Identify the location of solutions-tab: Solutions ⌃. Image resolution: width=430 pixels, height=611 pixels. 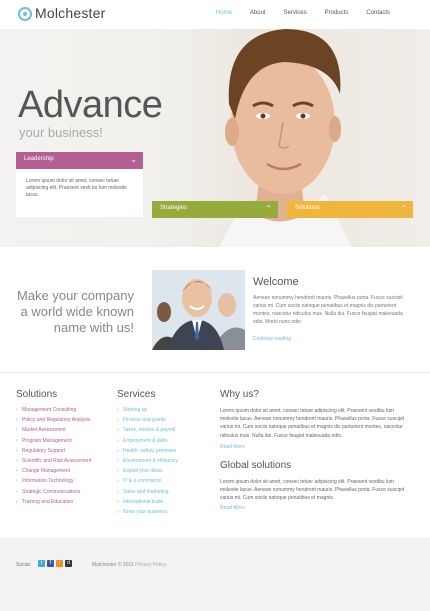
(350, 209).